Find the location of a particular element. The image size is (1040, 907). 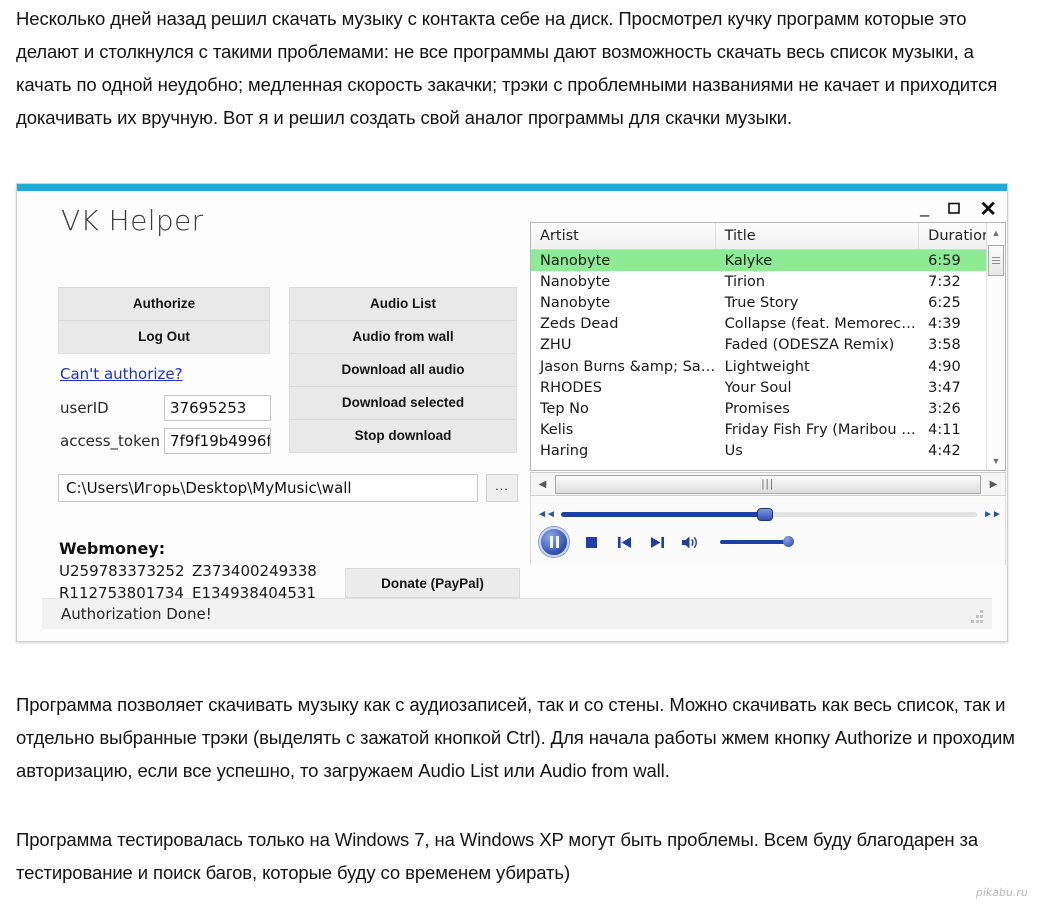

column-header-title: Title is located at coordinates (818, 236).